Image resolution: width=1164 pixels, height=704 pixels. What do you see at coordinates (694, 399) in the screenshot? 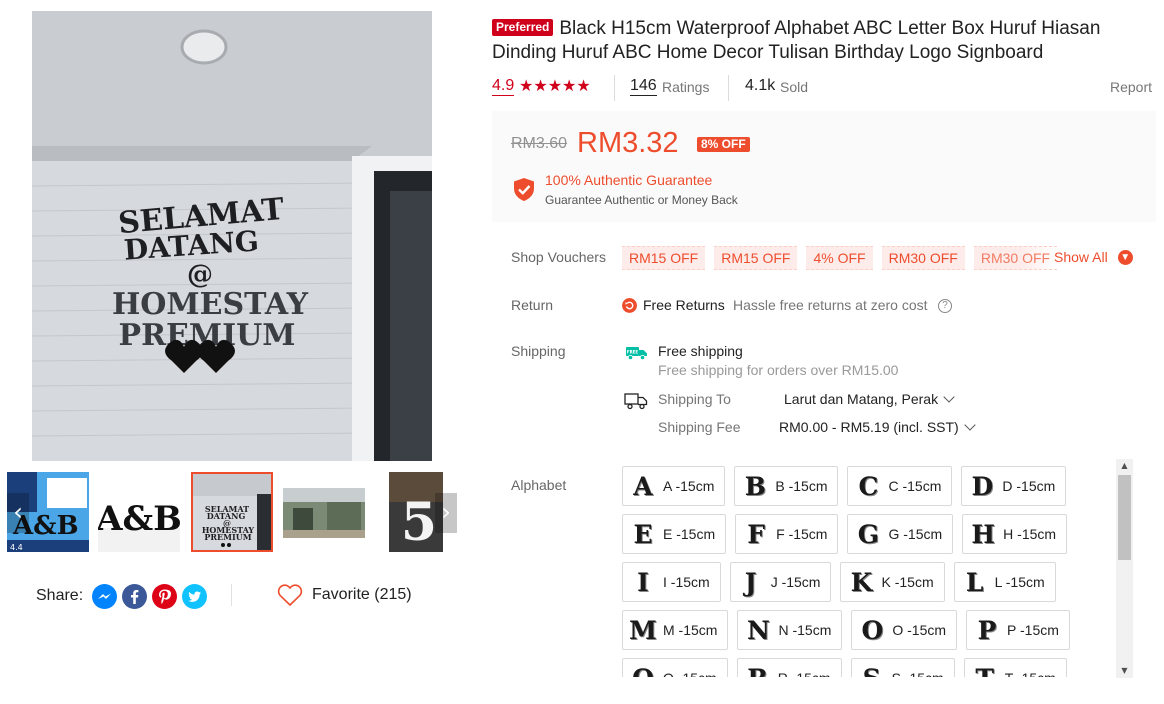
I see `shipping-to-label: Shipping To` at bounding box center [694, 399].